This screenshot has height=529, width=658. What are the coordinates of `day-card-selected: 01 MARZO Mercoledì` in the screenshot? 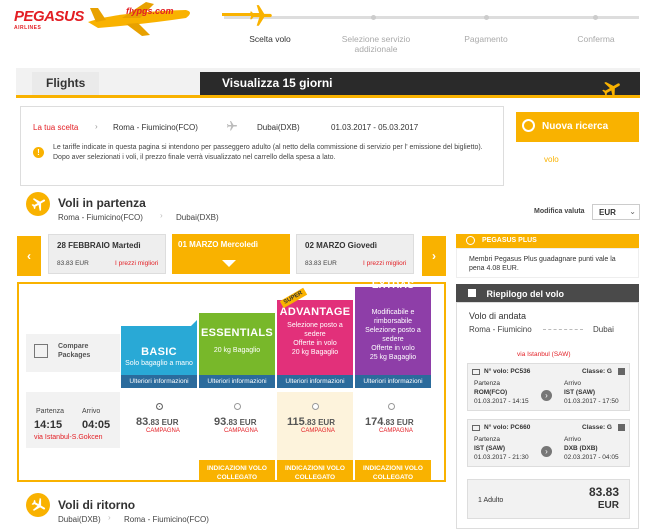 It's located at (231, 254).